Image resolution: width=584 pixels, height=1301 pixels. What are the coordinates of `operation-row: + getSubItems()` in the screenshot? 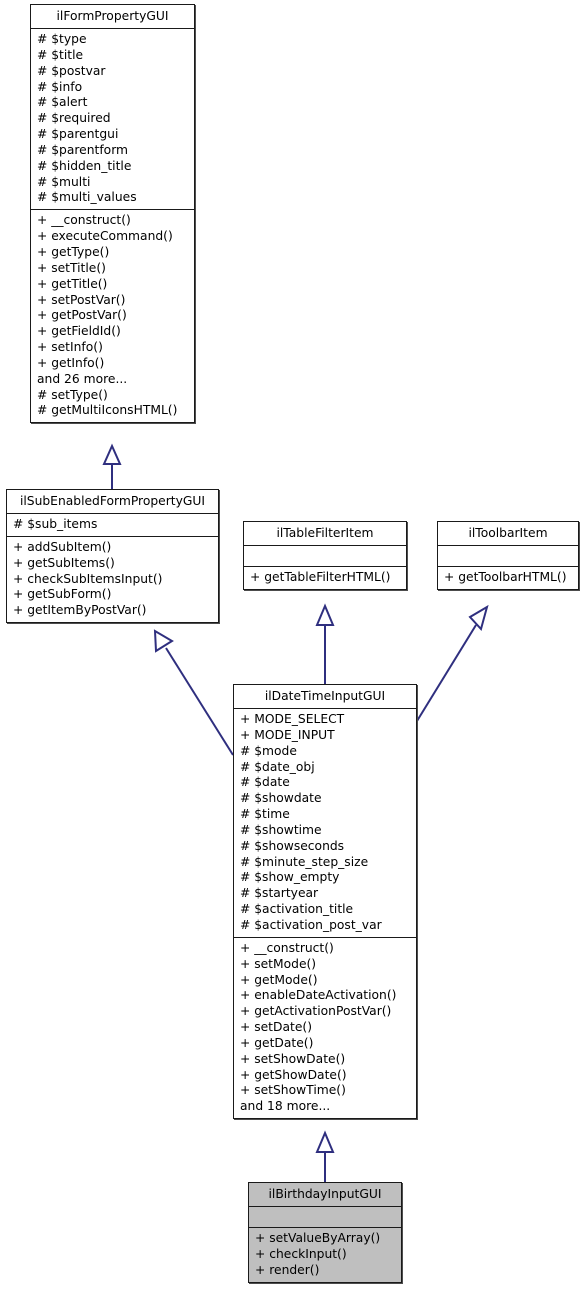 It's located at (64, 562).